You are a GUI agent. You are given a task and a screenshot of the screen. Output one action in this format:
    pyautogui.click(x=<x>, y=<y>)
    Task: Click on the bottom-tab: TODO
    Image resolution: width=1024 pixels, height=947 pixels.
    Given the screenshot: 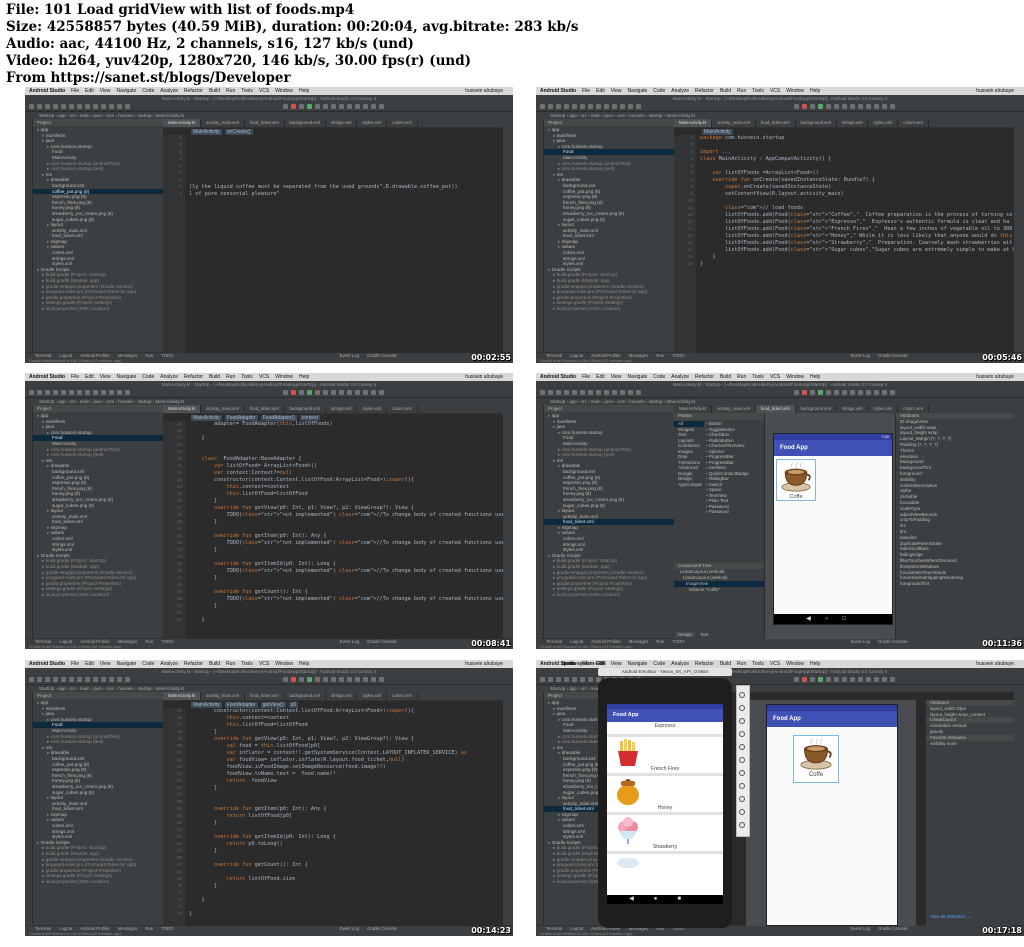 What is the action you would take?
    pyautogui.click(x=678, y=641)
    